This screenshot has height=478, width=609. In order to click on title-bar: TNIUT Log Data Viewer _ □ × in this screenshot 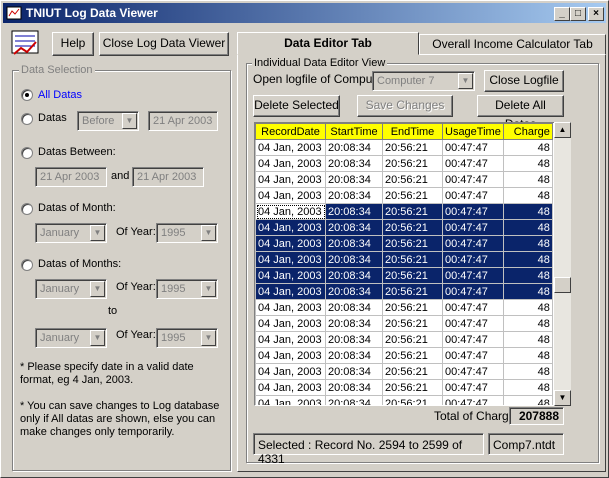, I will do `click(304, 13)`.